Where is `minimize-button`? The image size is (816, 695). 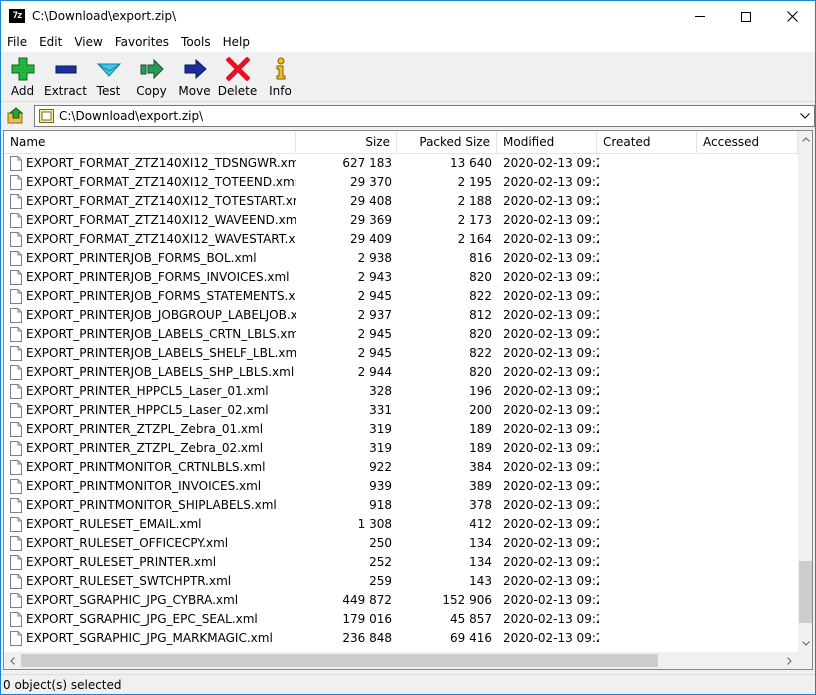 minimize-button is located at coordinates (700, 16).